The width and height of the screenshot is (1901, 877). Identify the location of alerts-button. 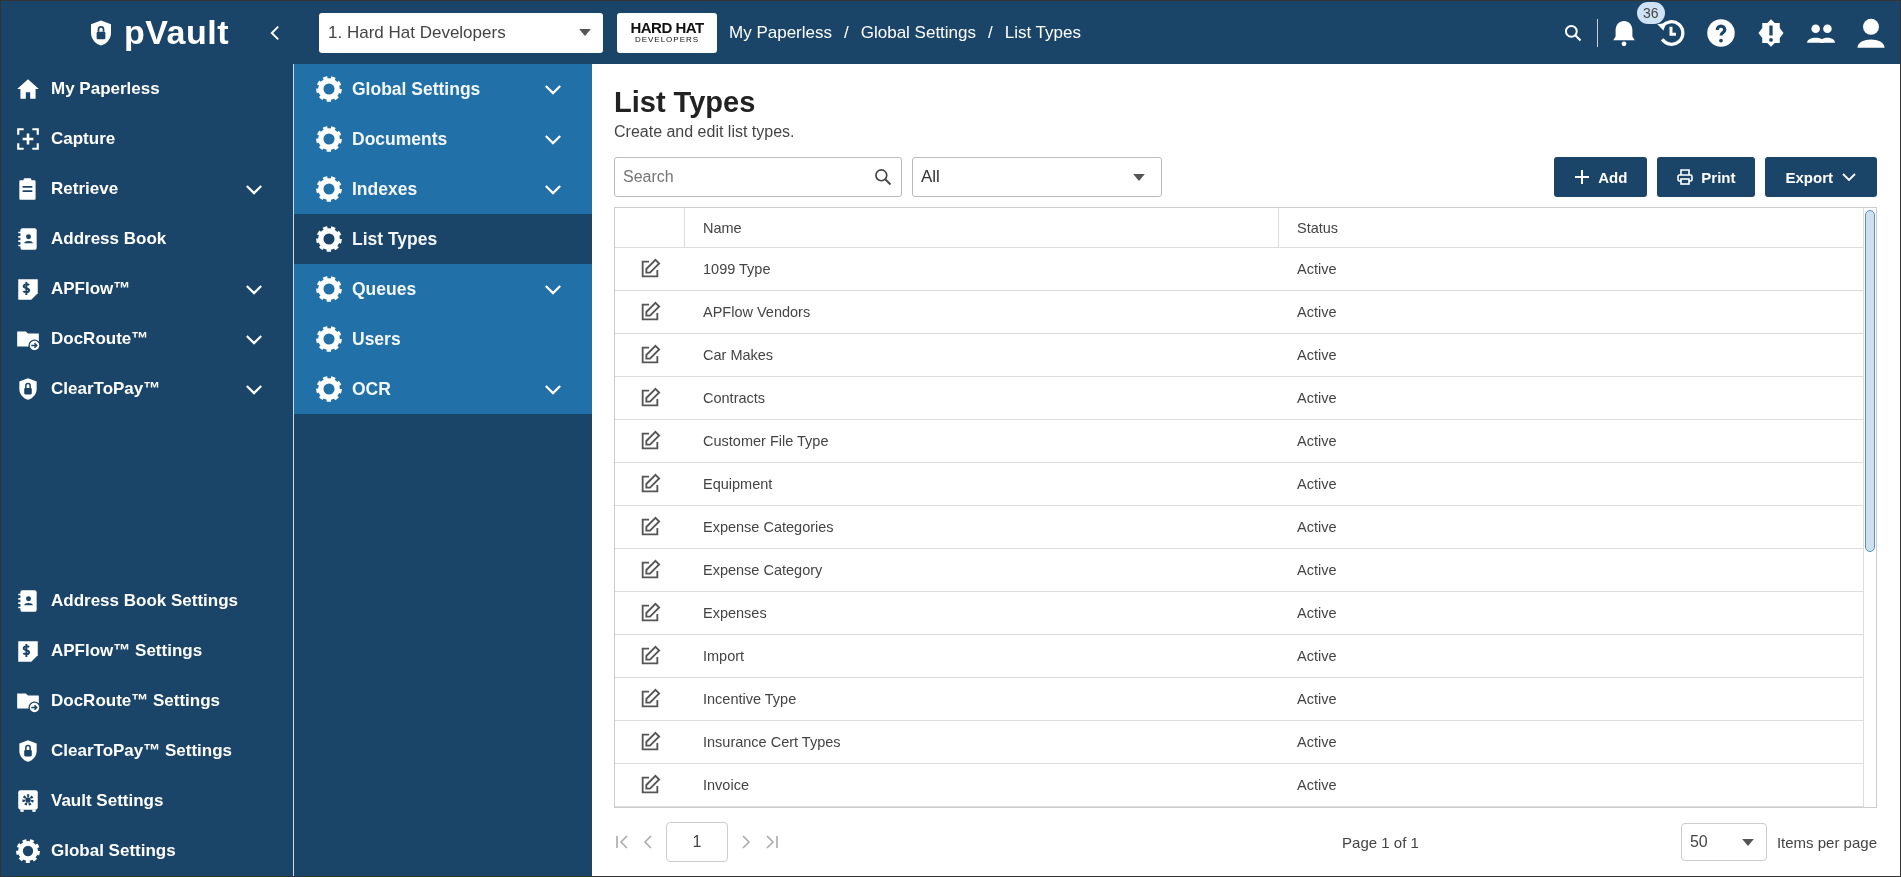
(1771, 32).